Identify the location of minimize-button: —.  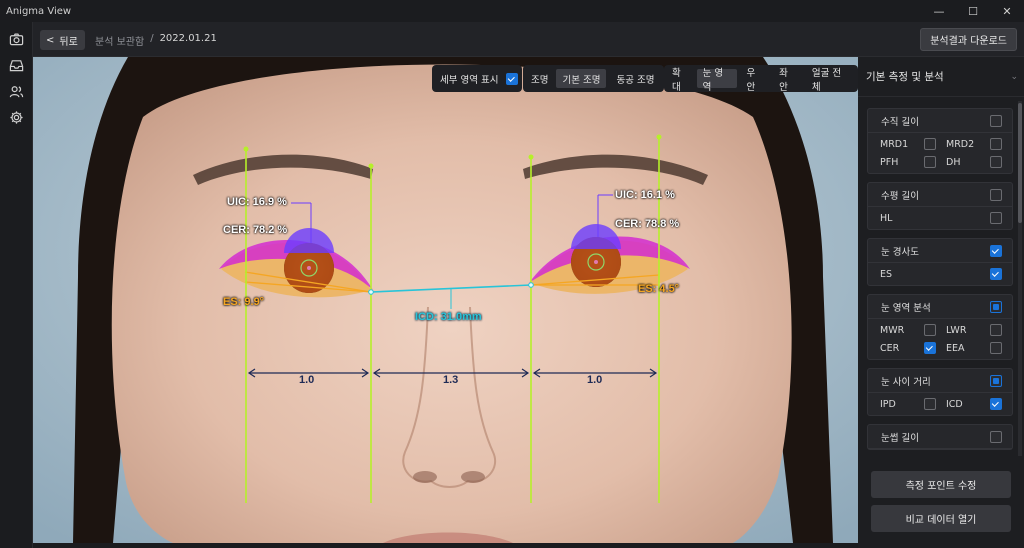
(939, 11).